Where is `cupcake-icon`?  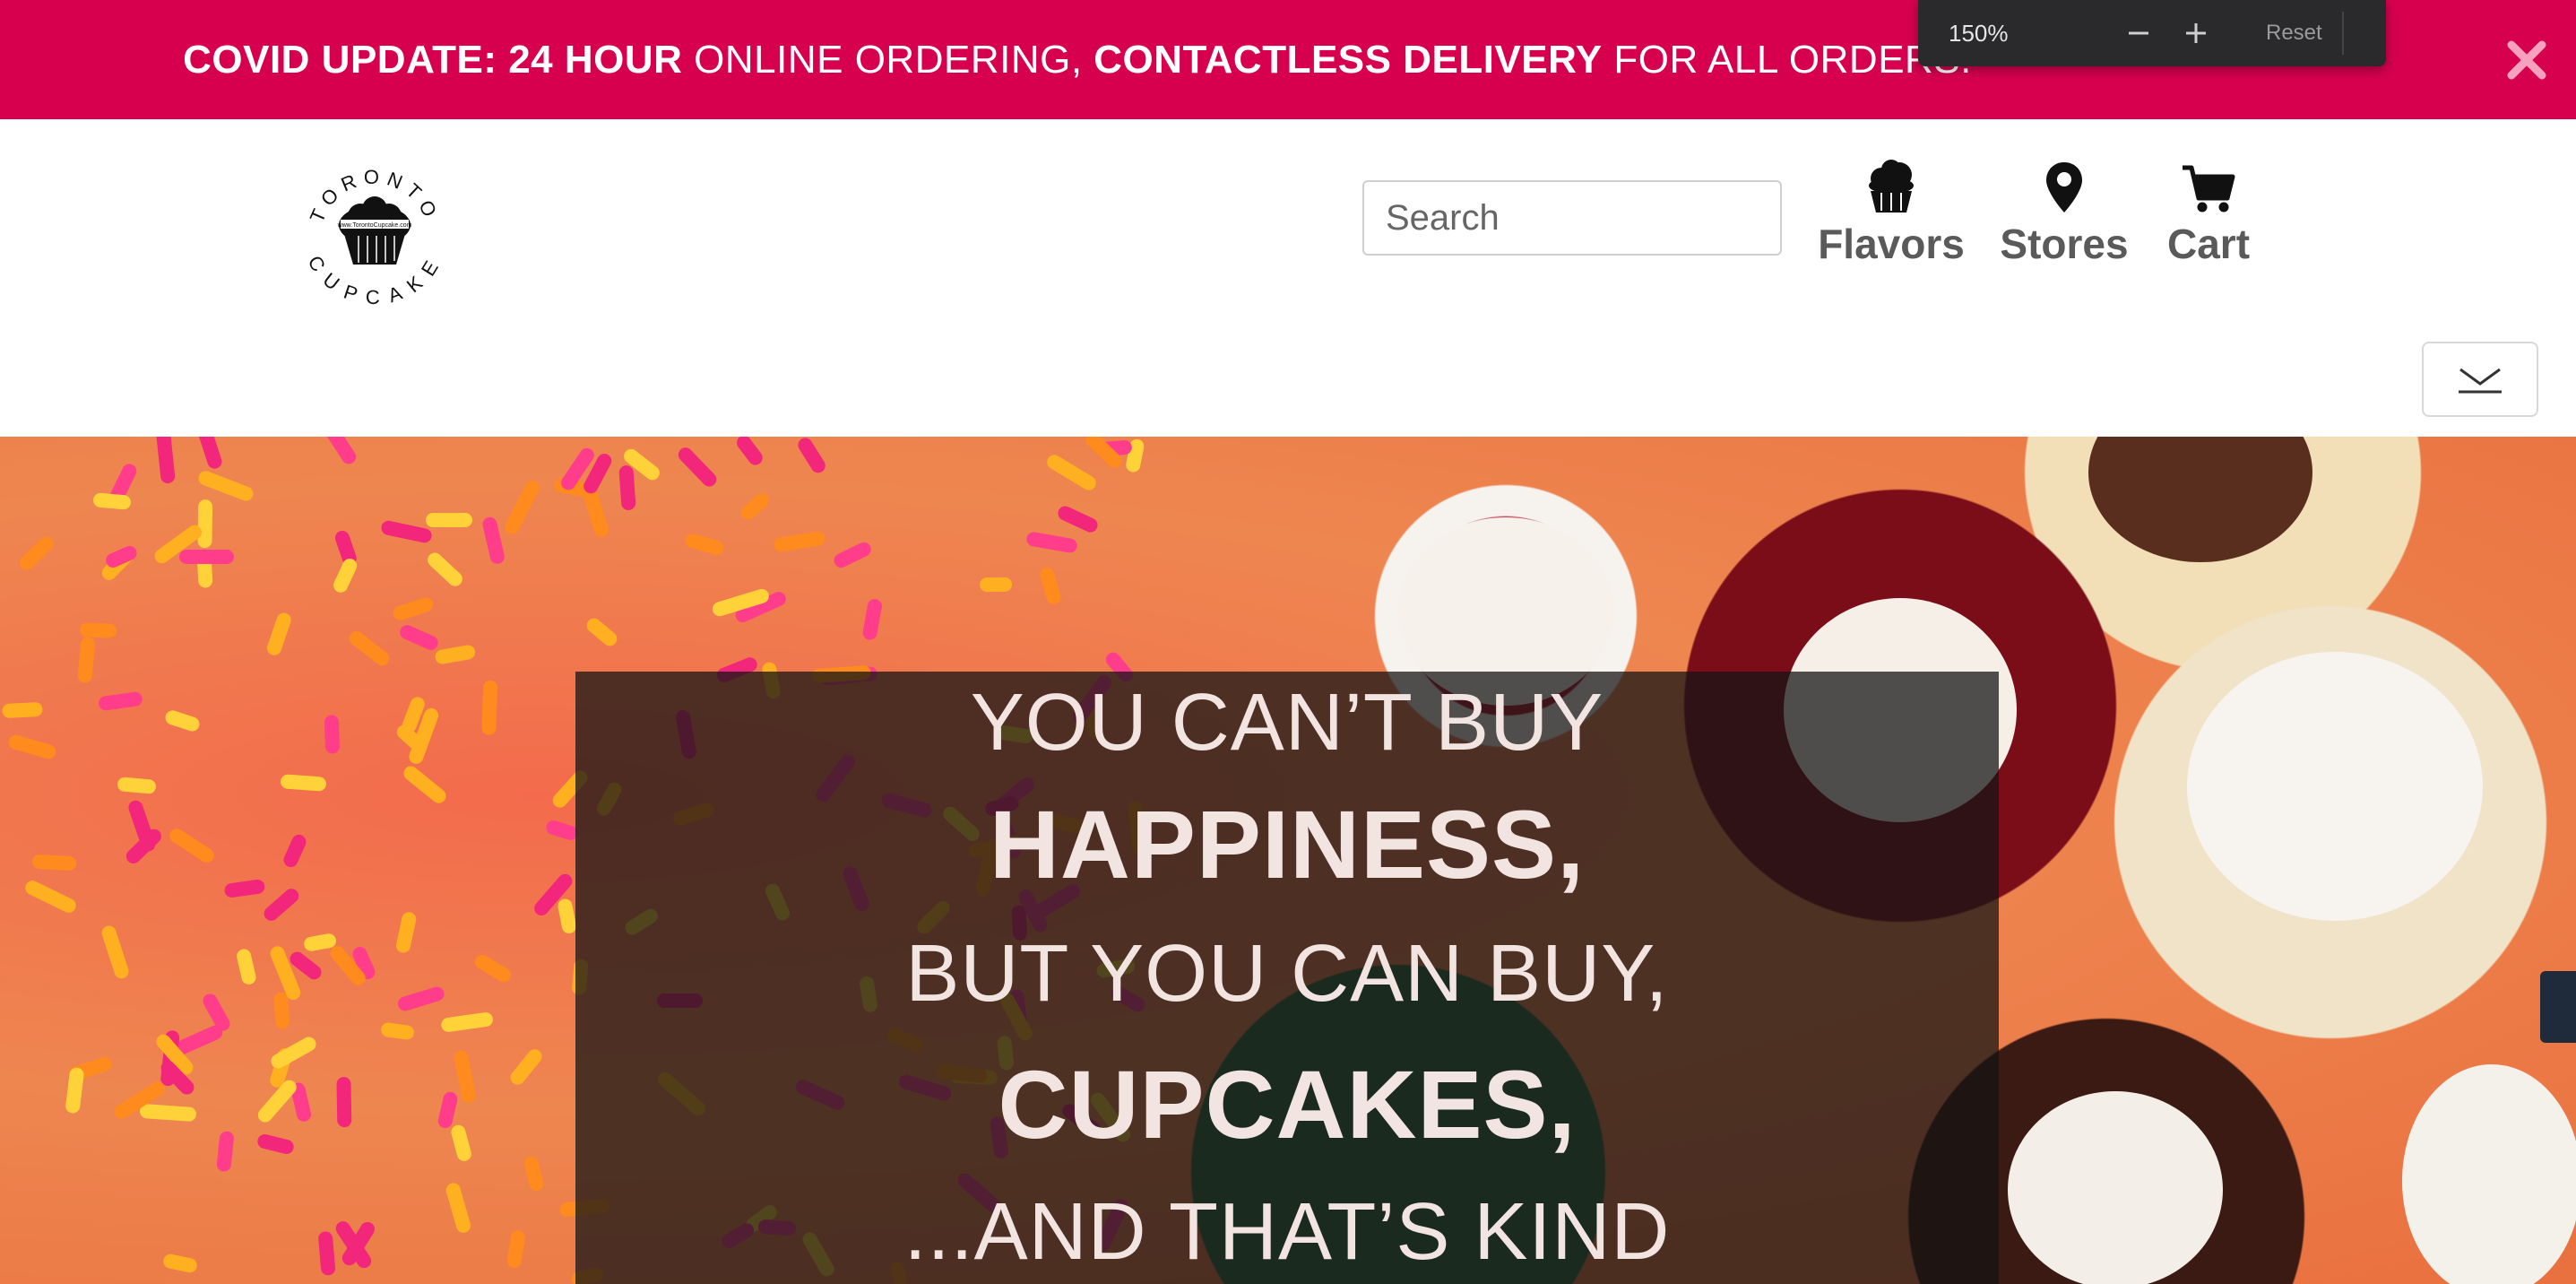
cupcake-icon is located at coordinates (1891, 186).